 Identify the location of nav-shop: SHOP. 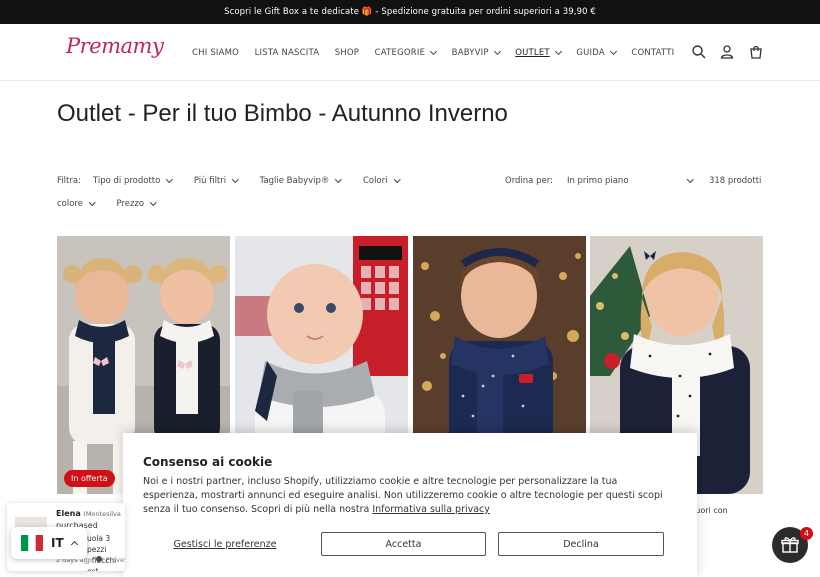
(347, 53).